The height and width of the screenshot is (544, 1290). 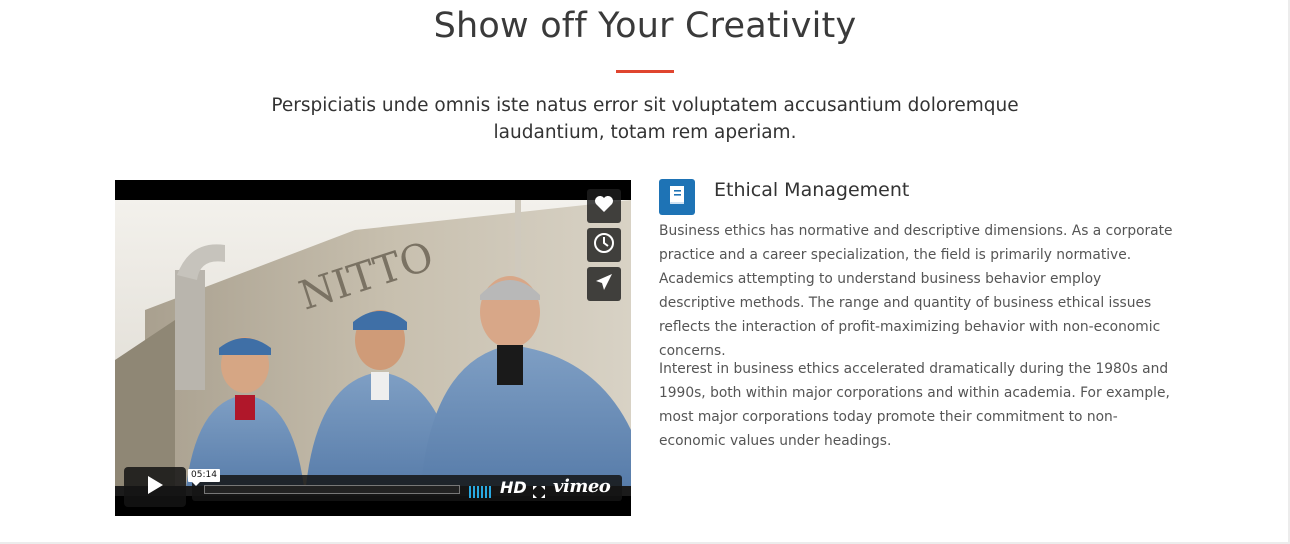 What do you see at coordinates (812, 190) in the screenshot?
I see `feature-title: Ethical Management` at bounding box center [812, 190].